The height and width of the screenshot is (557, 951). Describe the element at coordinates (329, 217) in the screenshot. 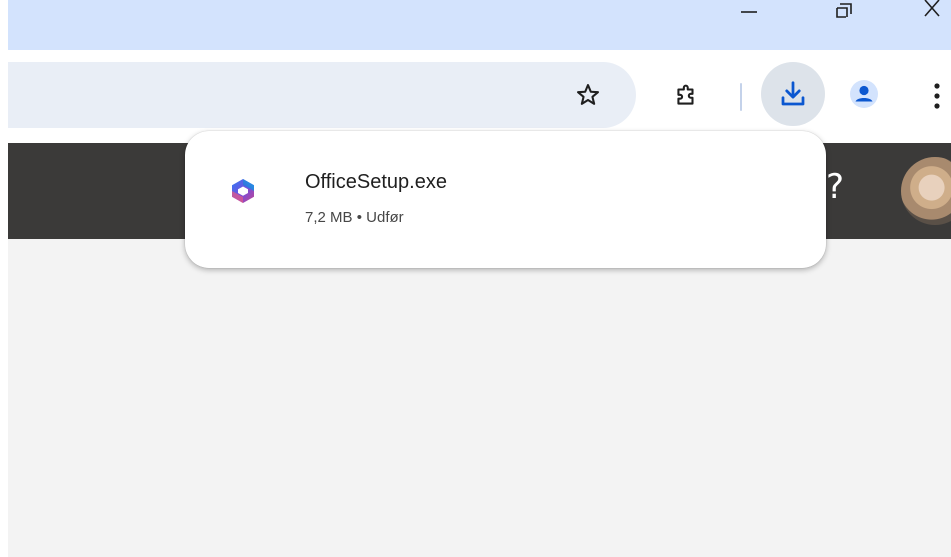

I see `download-file-size: 7,2 MB` at that location.